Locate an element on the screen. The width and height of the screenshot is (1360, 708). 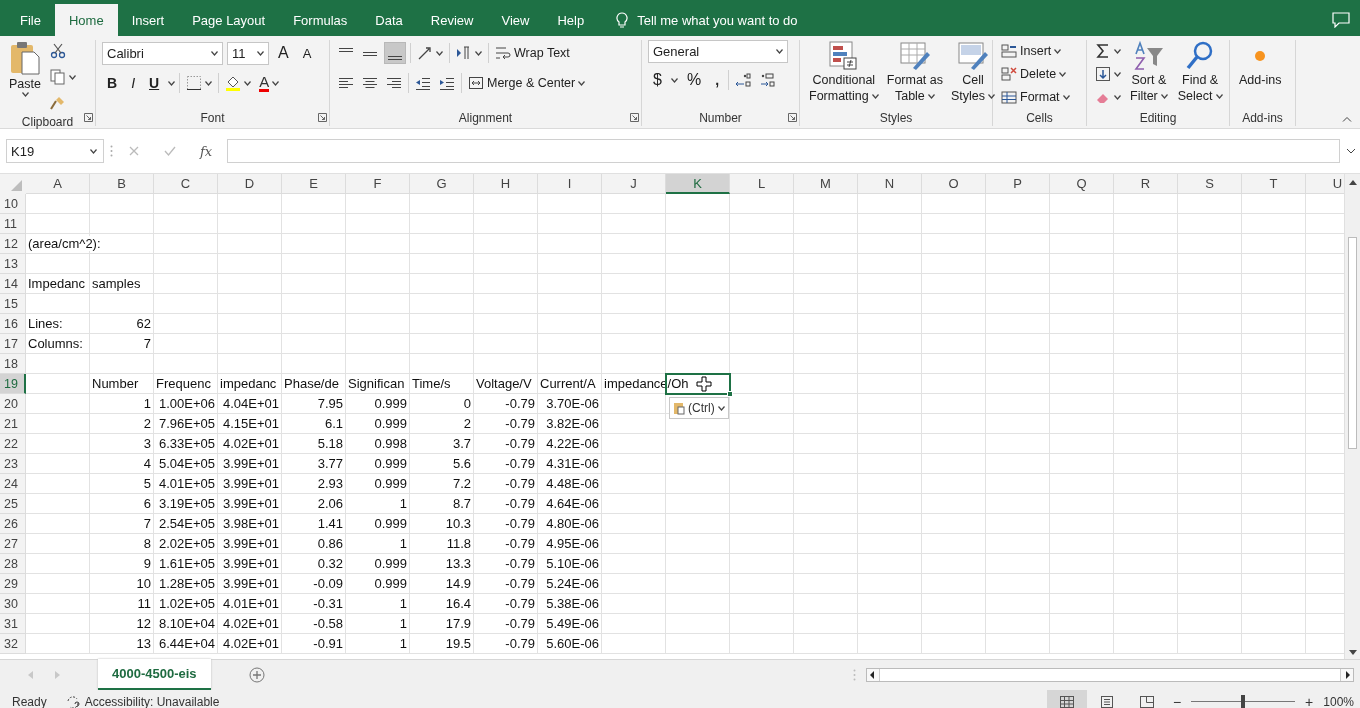
cell-value: 9 is located at coordinates (147, 563).